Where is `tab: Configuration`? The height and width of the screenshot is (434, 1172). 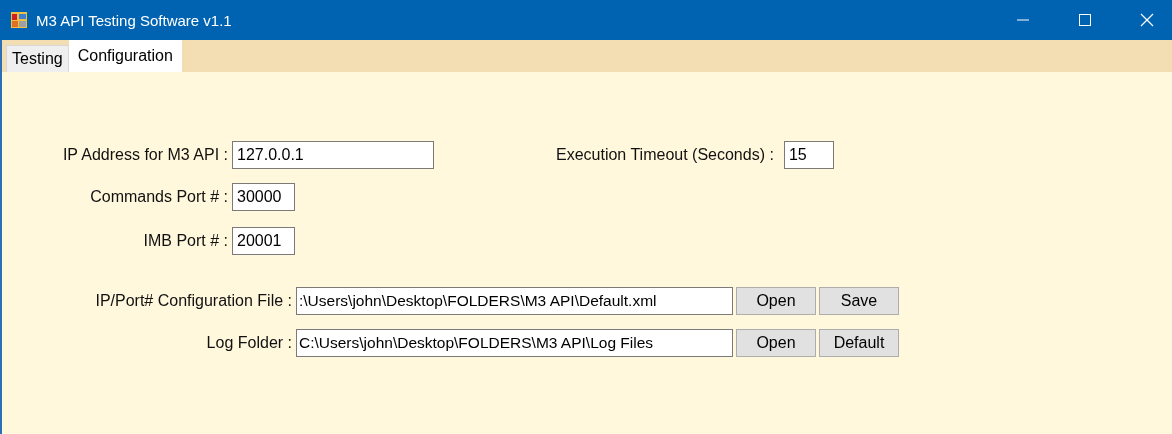 tab: Configuration is located at coordinates (125, 56).